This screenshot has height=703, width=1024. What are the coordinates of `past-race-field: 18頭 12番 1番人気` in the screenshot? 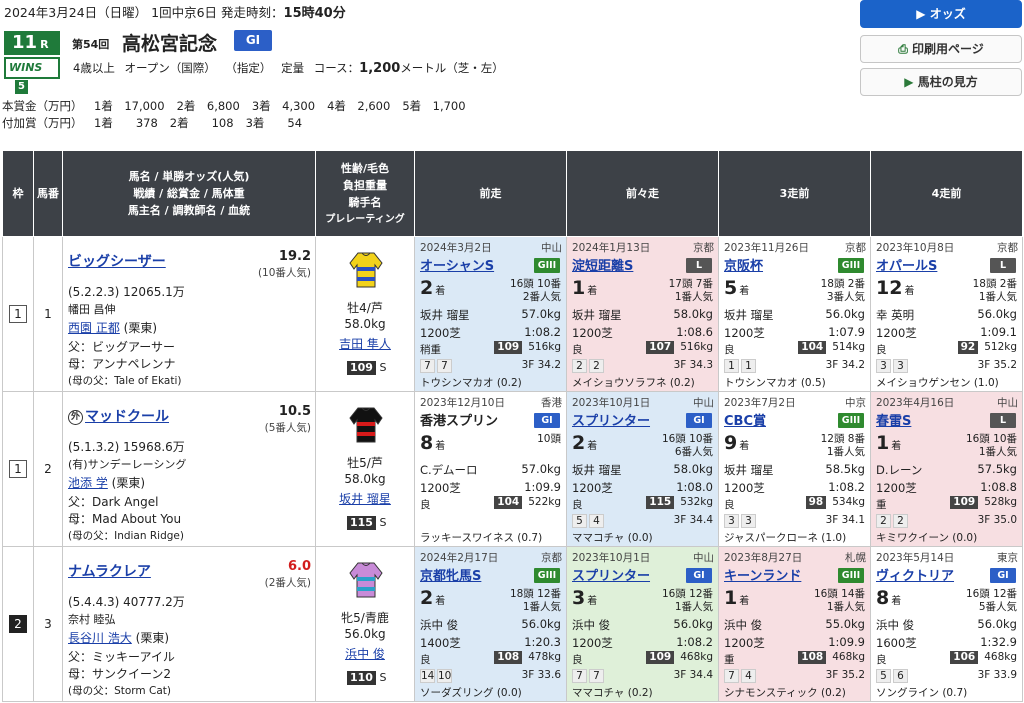 It's located at (535, 600).